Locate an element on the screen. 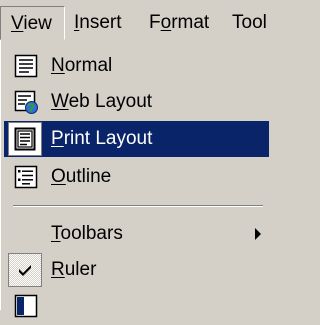  menu-item-print-layout-text: rint Layout is located at coordinates (108, 138).